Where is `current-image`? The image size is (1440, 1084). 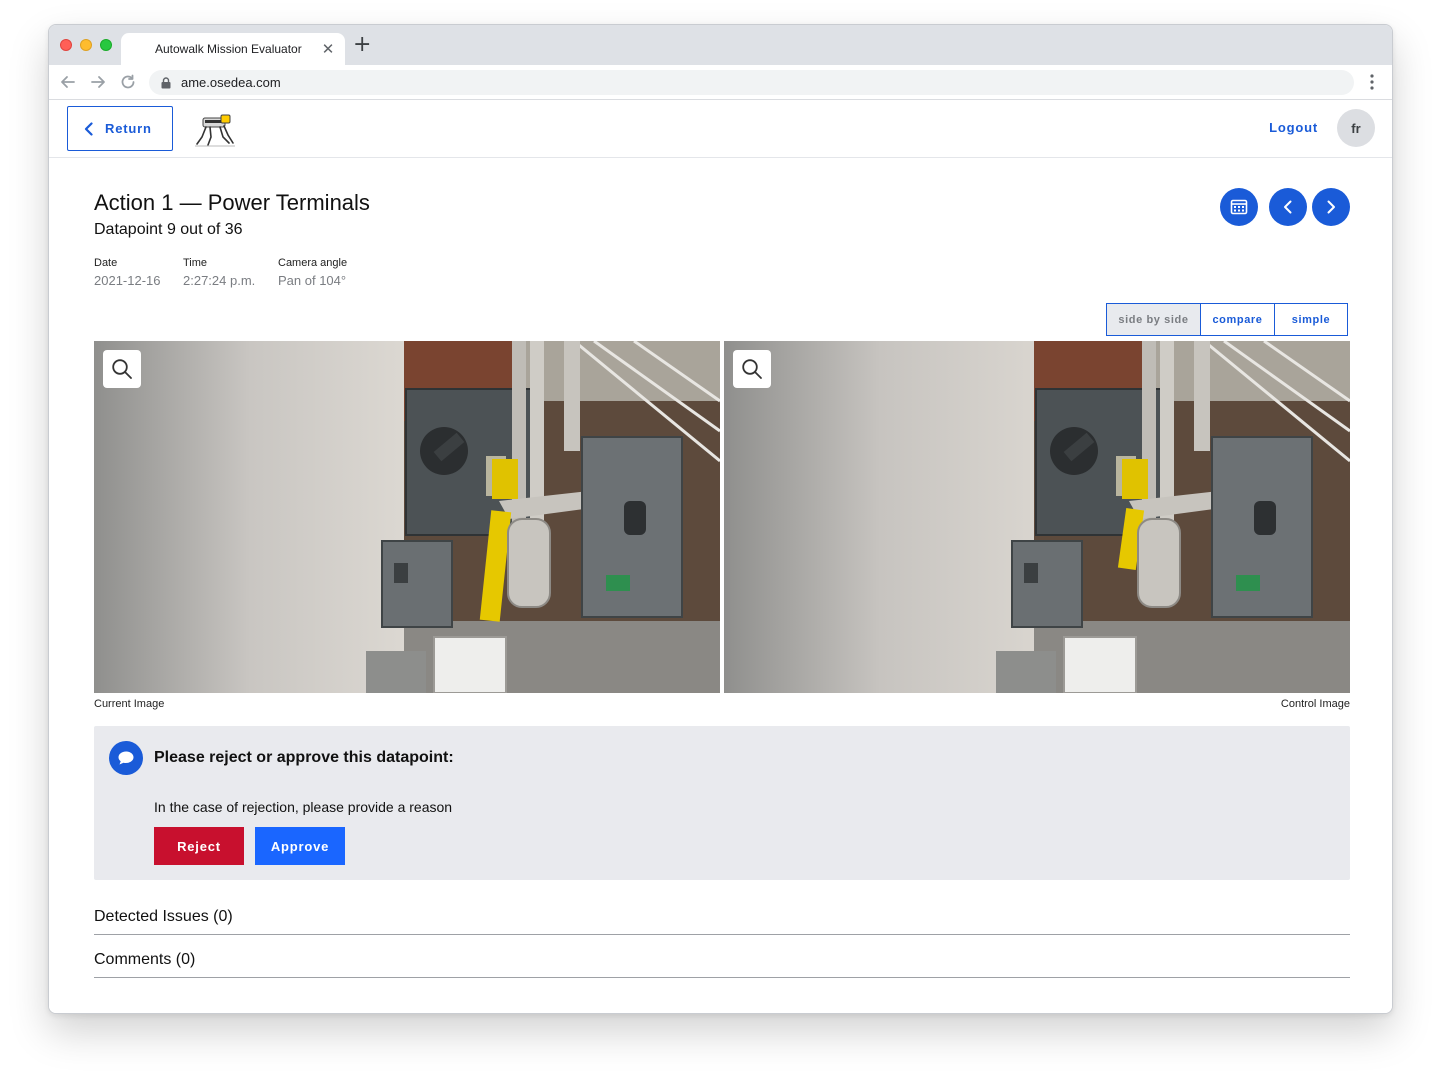
current-image is located at coordinates (407, 517).